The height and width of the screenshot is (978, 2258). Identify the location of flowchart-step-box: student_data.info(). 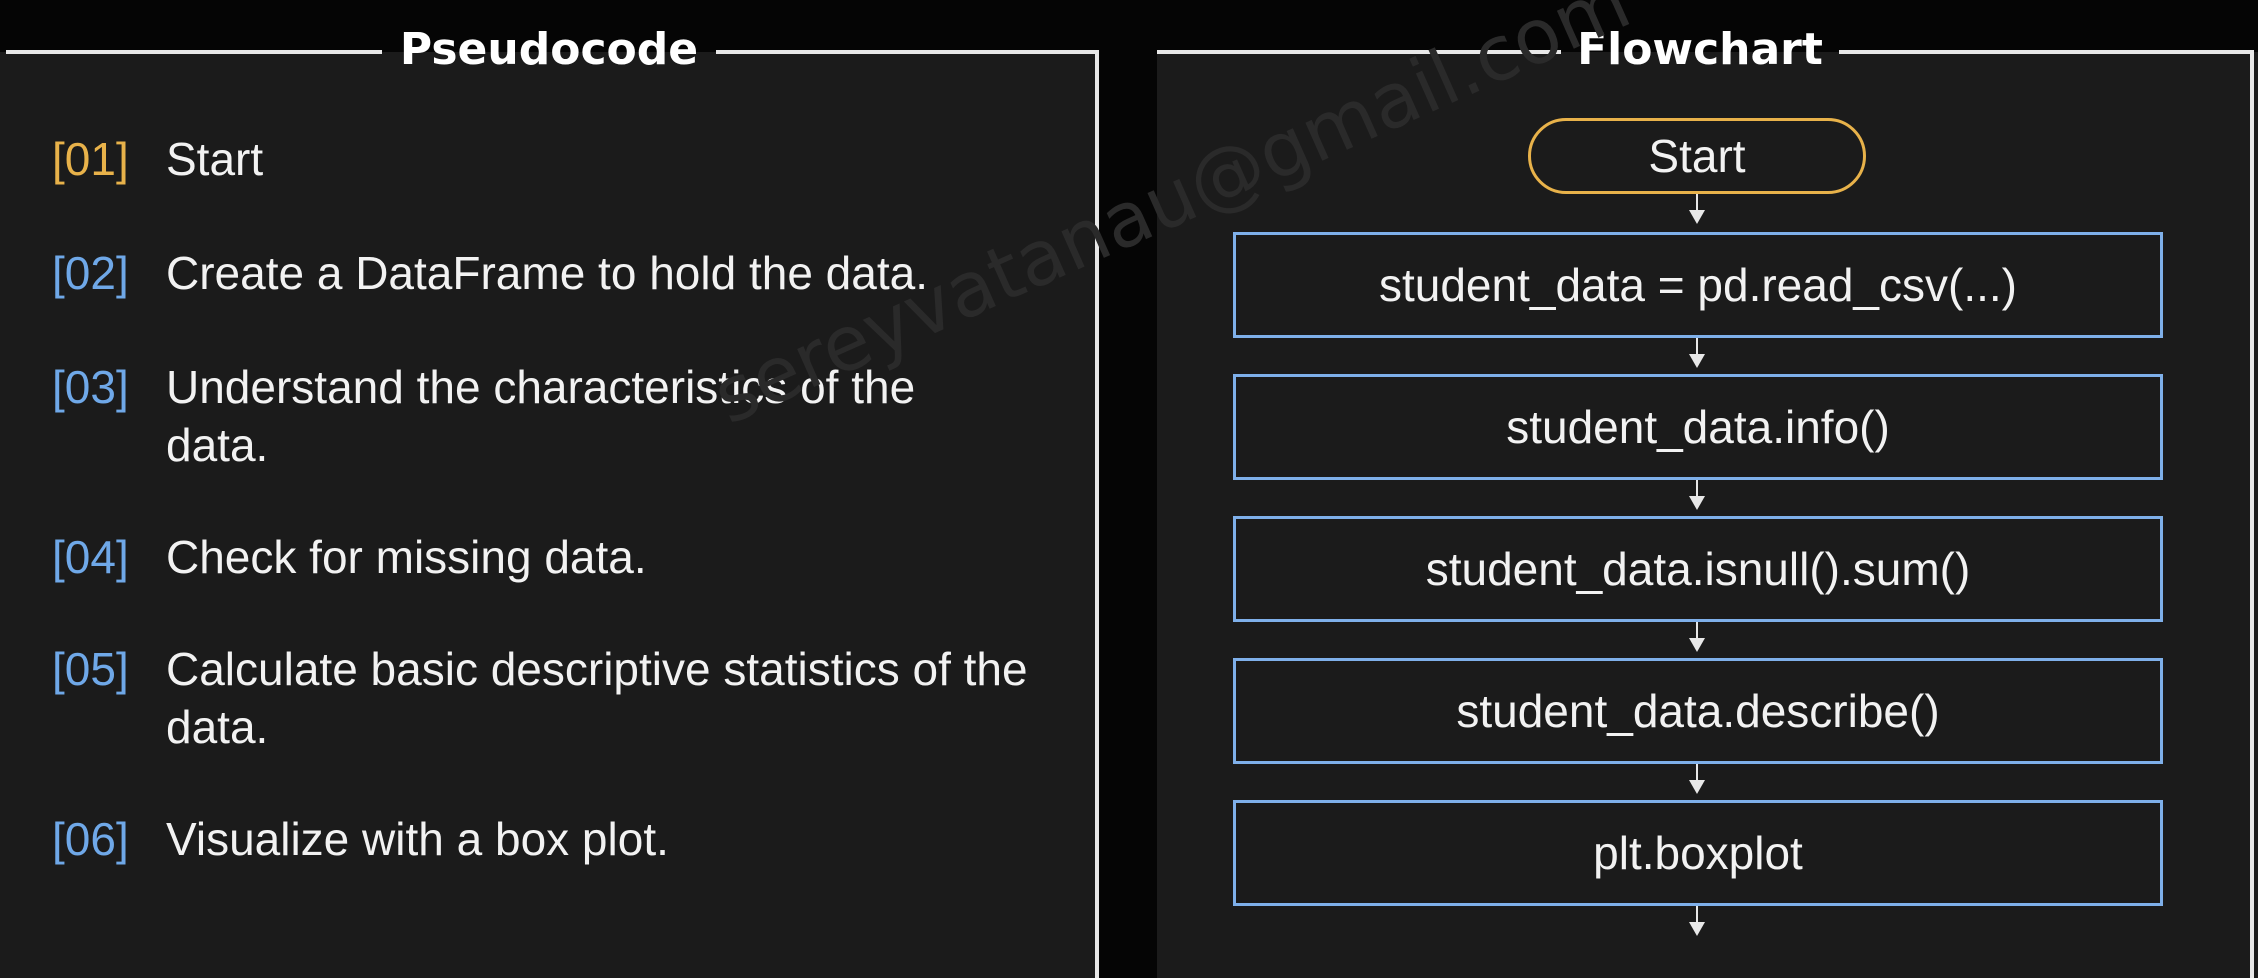
(1698, 427).